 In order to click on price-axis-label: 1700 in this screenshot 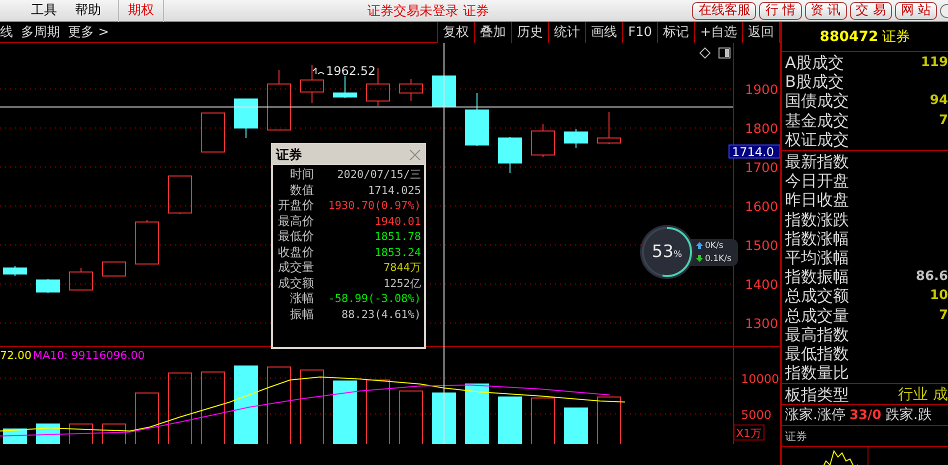, I will do `click(761, 168)`.